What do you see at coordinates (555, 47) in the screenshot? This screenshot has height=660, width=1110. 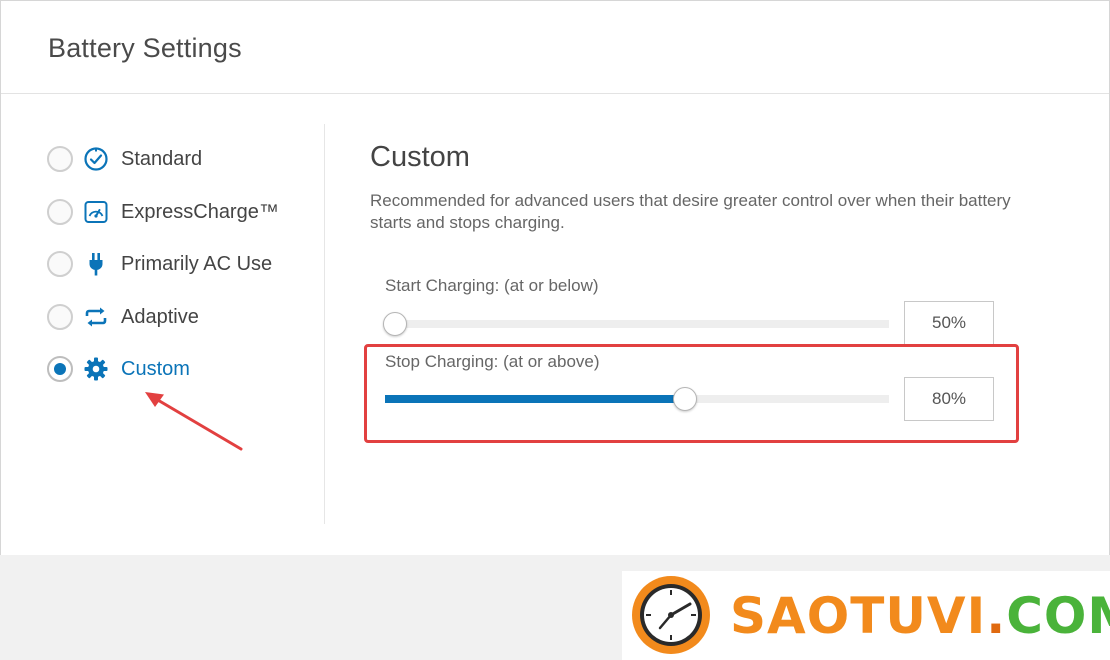 I see `title-bar: Battery Settings` at bounding box center [555, 47].